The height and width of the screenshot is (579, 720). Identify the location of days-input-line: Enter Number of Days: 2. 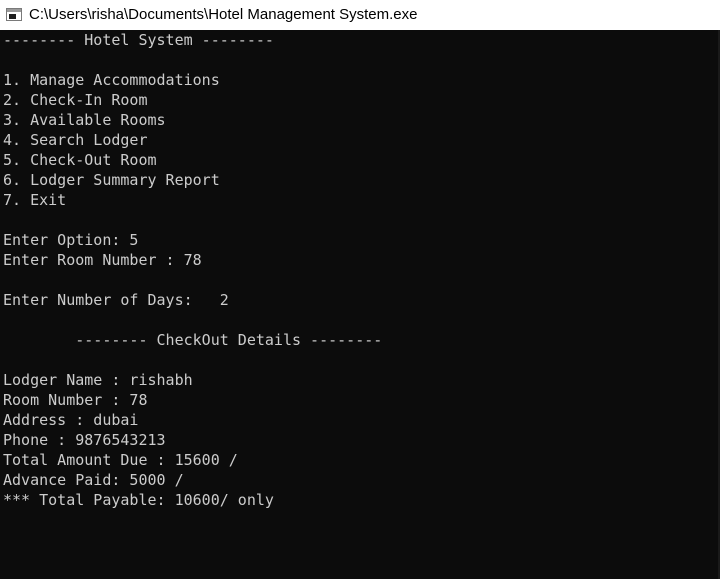
(116, 300).